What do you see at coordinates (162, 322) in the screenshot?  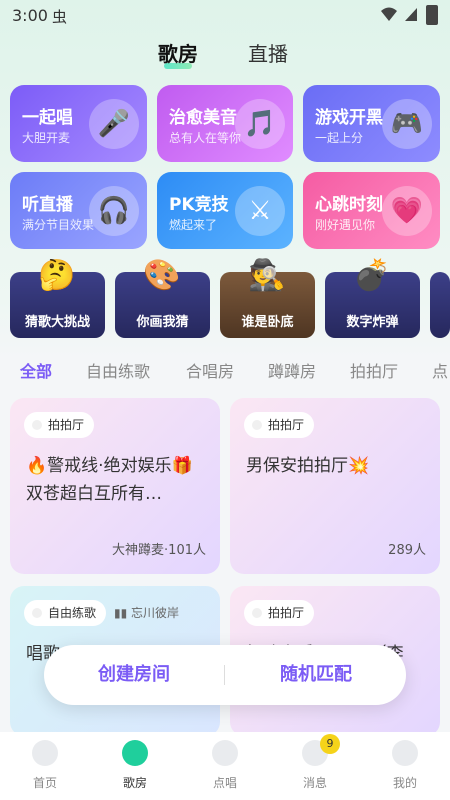 I see `game-label: 你画我猜` at bounding box center [162, 322].